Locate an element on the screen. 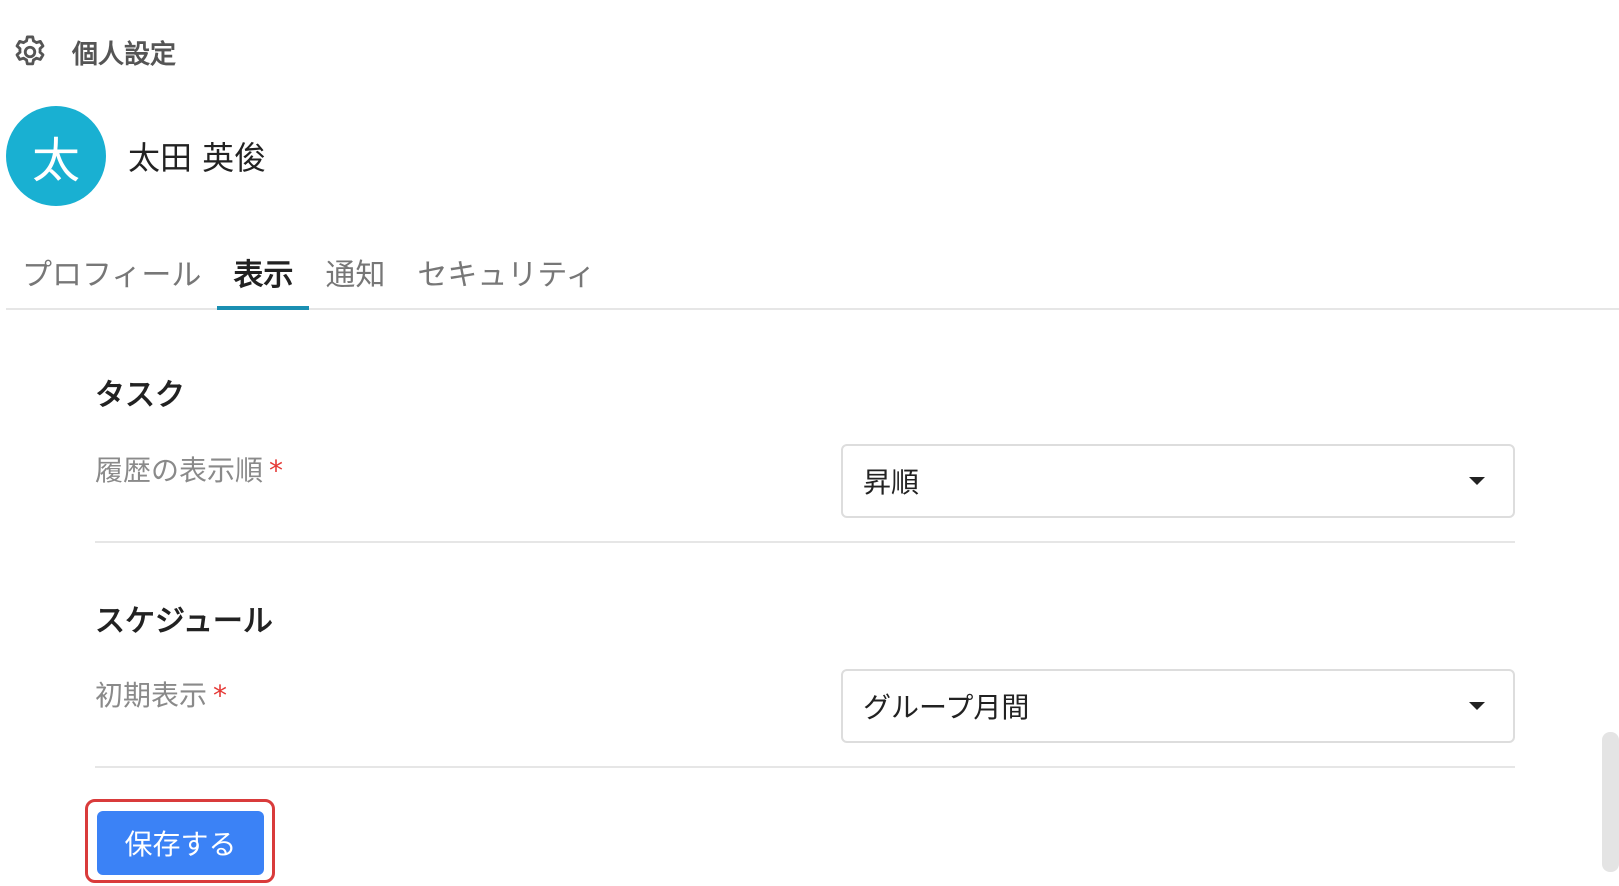 The image size is (1619, 886). section-title-schedule: スケジュール is located at coordinates (184, 621).